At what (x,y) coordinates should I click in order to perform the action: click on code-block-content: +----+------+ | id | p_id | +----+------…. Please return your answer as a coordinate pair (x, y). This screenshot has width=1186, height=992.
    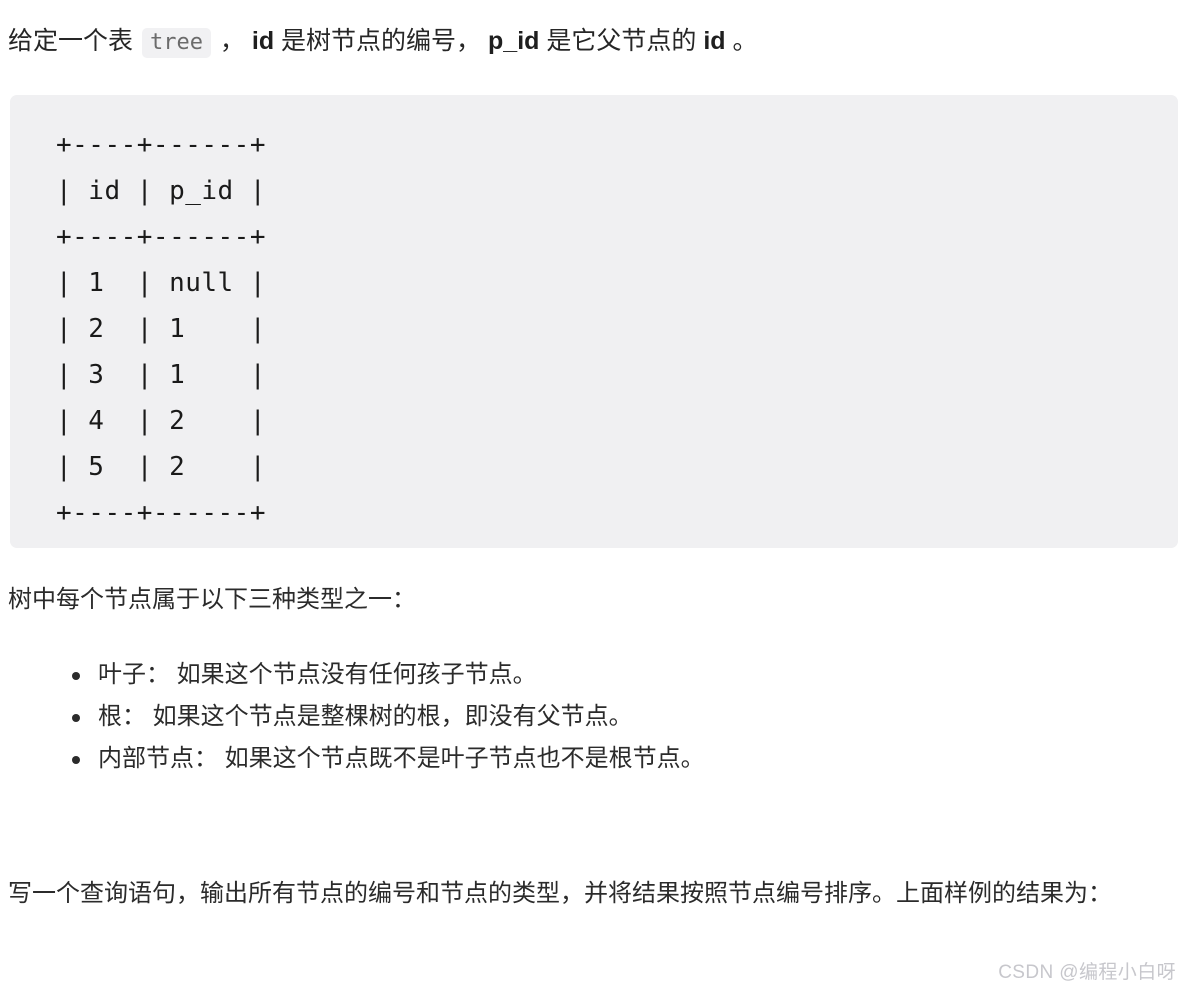
    Looking at the image, I should click on (161, 329).